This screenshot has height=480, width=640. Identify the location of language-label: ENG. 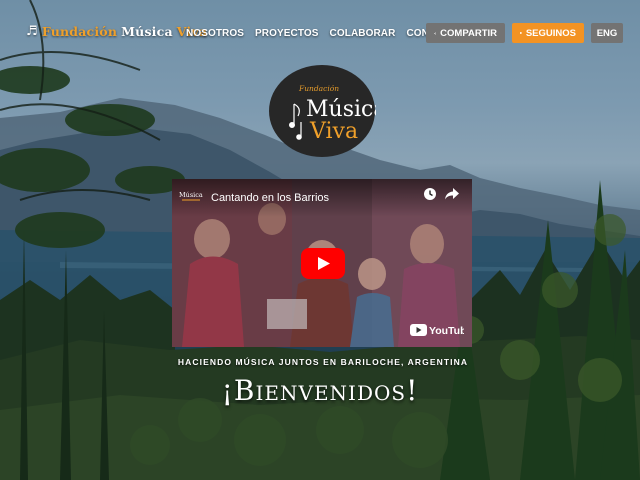
(607, 33).